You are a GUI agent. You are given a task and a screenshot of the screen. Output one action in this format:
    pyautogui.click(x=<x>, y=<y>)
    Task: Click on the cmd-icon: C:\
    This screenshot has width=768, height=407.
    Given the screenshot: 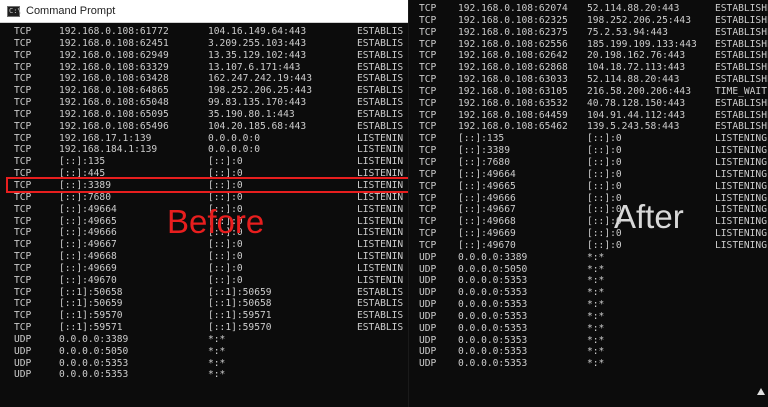 What is the action you would take?
    pyautogui.click(x=14, y=11)
    